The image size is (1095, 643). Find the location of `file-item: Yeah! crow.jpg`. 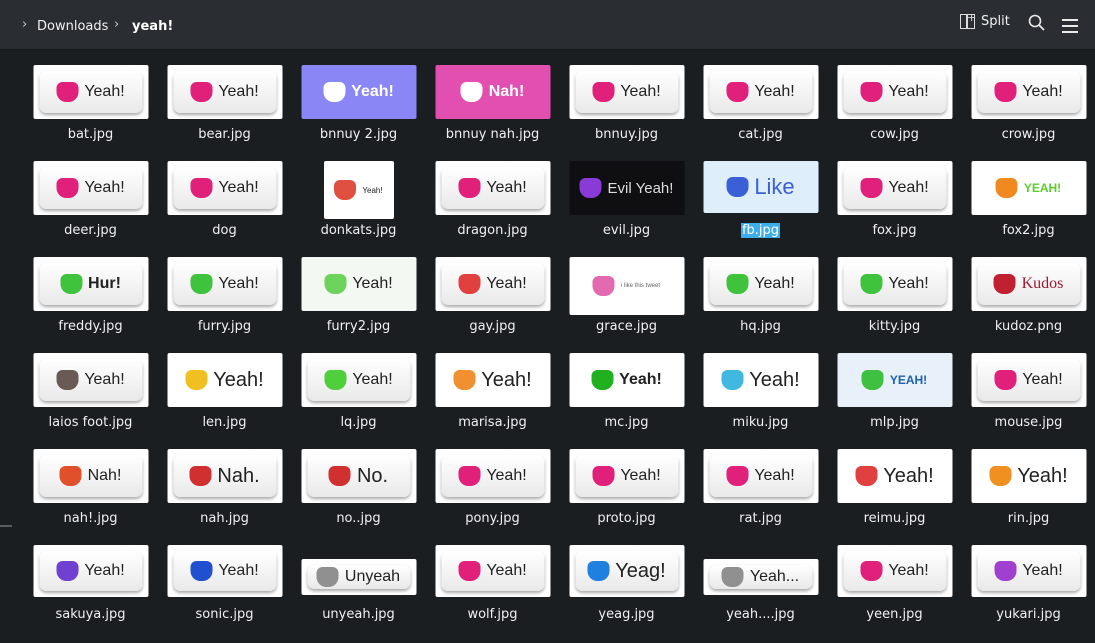

file-item: Yeah! crow.jpg is located at coordinates (1028, 96).